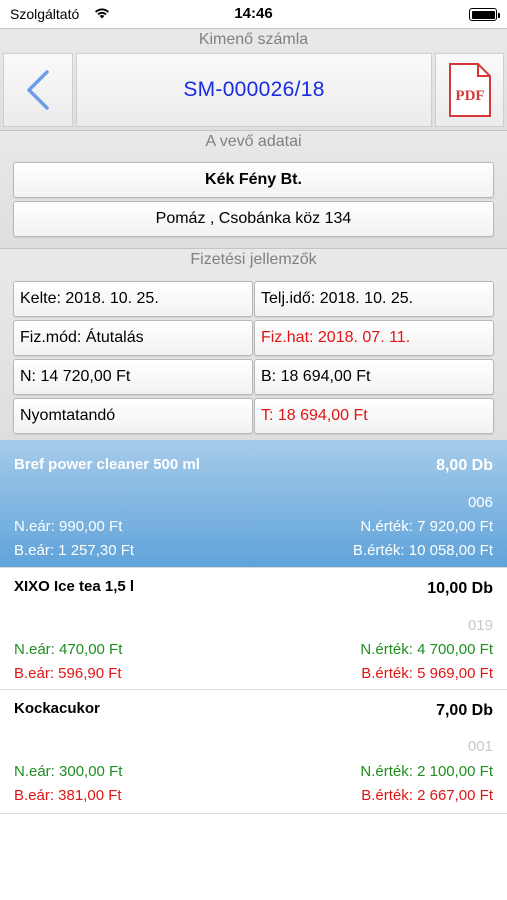  Describe the element at coordinates (426, 771) in the screenshot. I see `item-net-value: N.érték: 2 100,00 Ft` at that location.